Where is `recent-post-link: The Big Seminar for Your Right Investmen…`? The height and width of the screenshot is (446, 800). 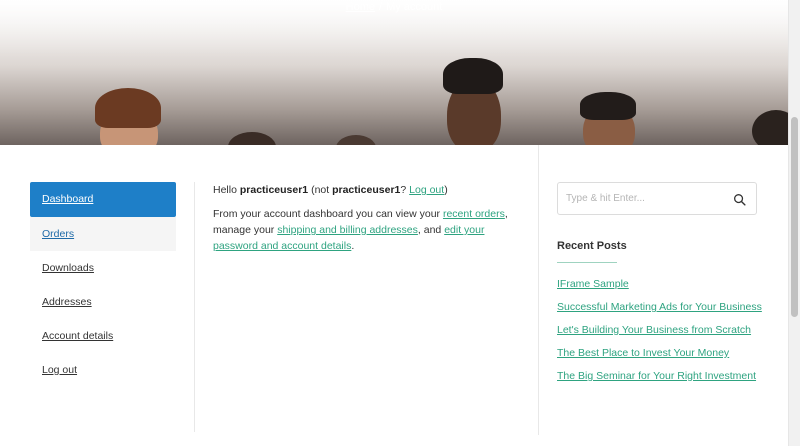 recent-post-link: The Big Seminar for Your Right Investmen… is located at coordinates (656, 376).